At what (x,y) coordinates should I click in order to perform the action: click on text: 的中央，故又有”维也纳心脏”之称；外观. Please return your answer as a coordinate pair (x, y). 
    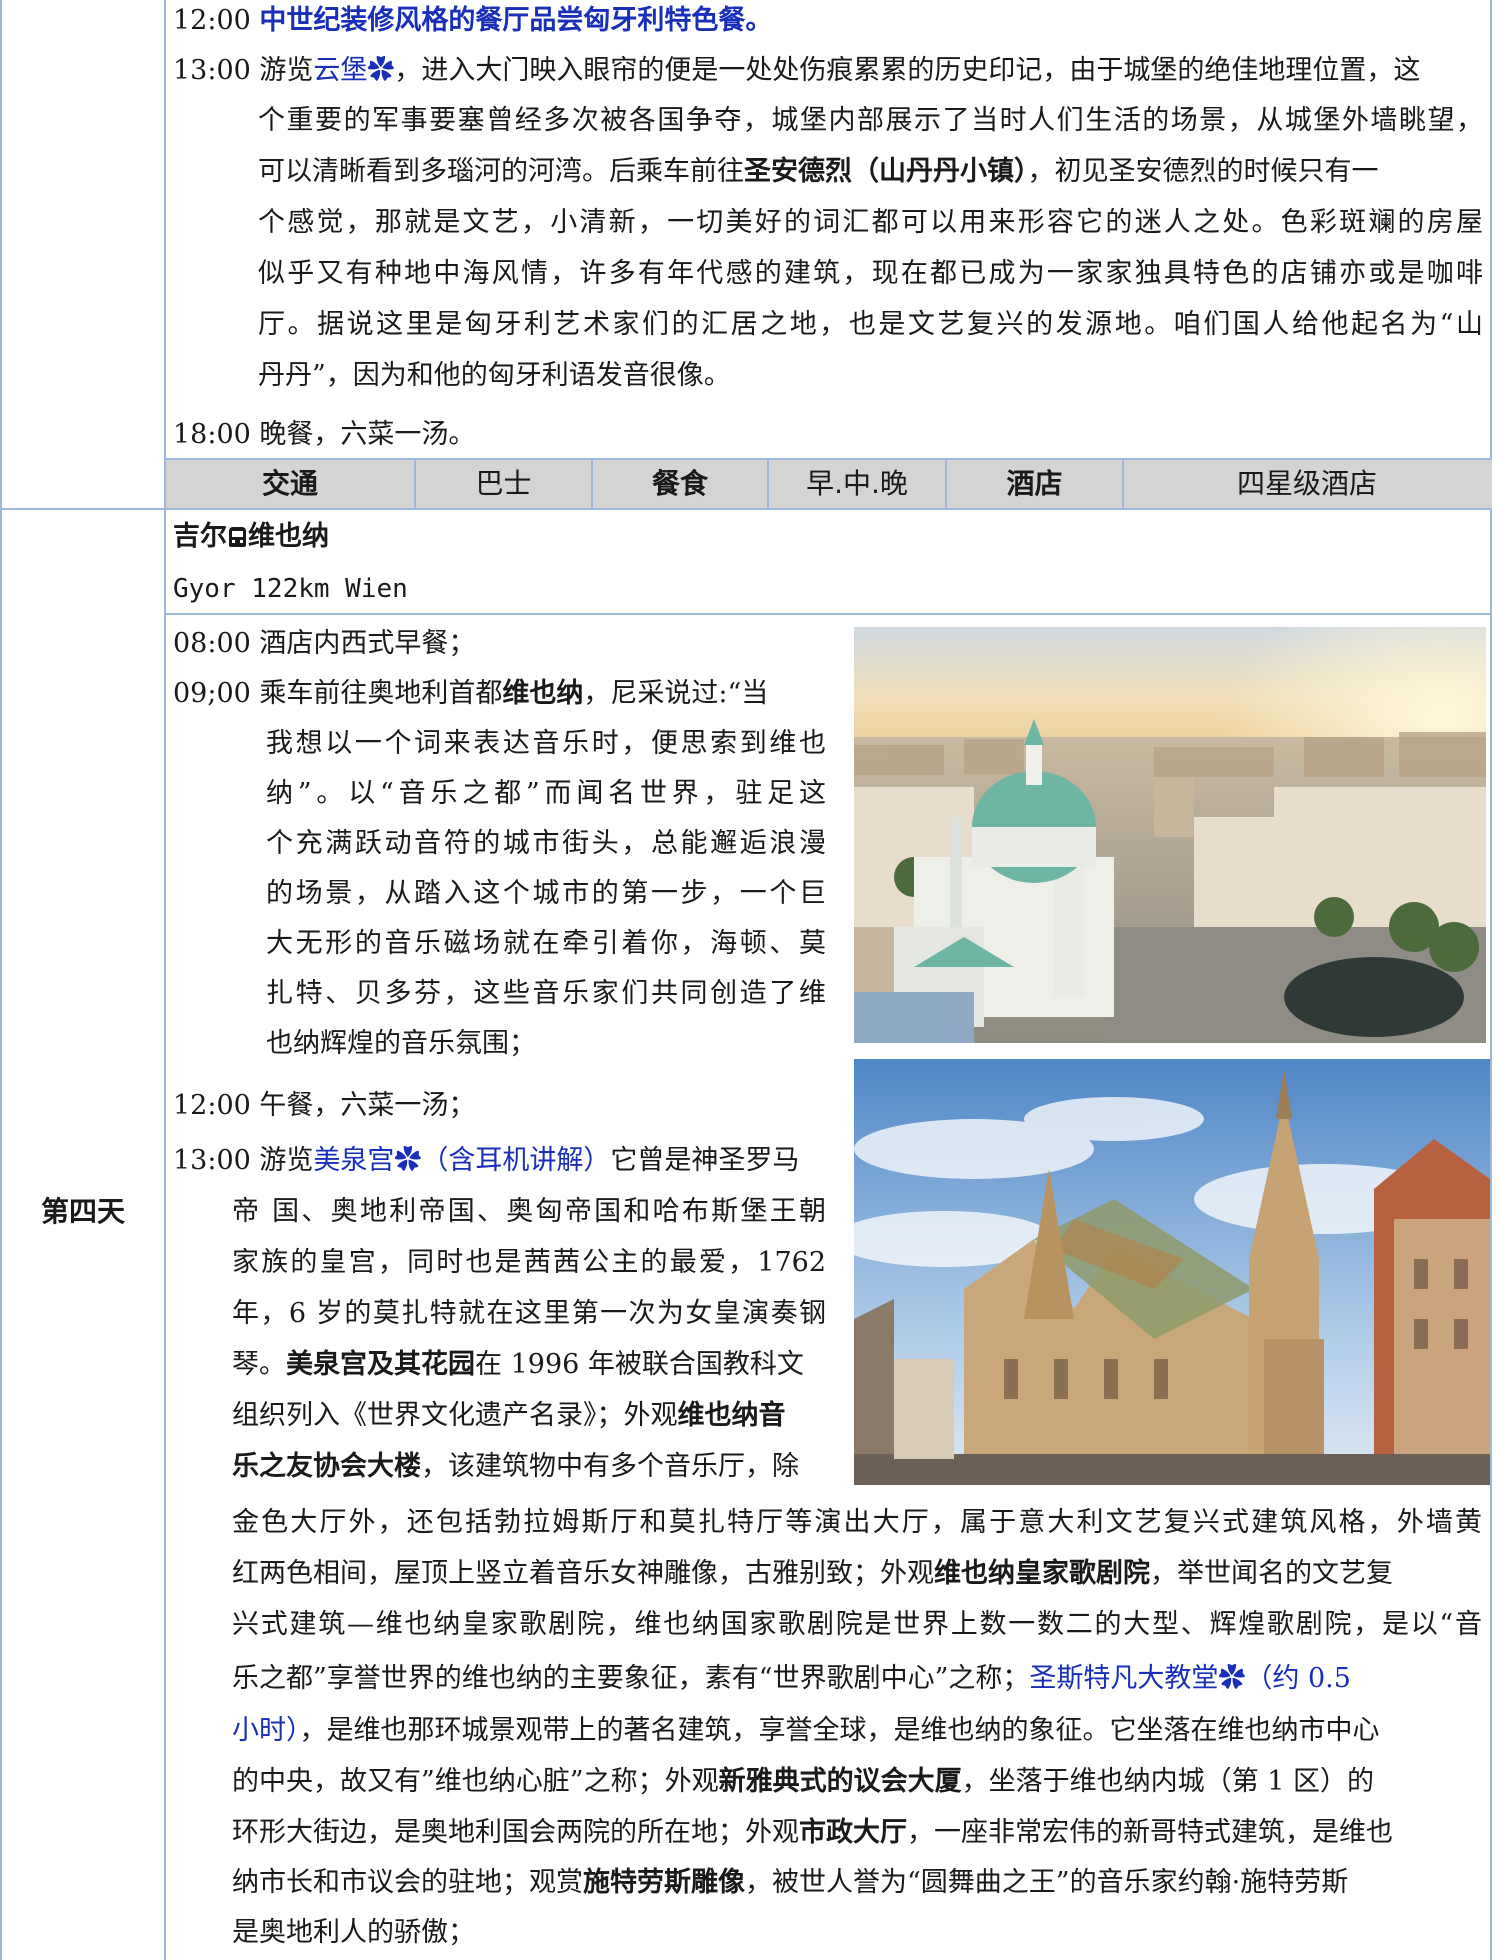
    Looking at the image, I should click on (475, 1781).